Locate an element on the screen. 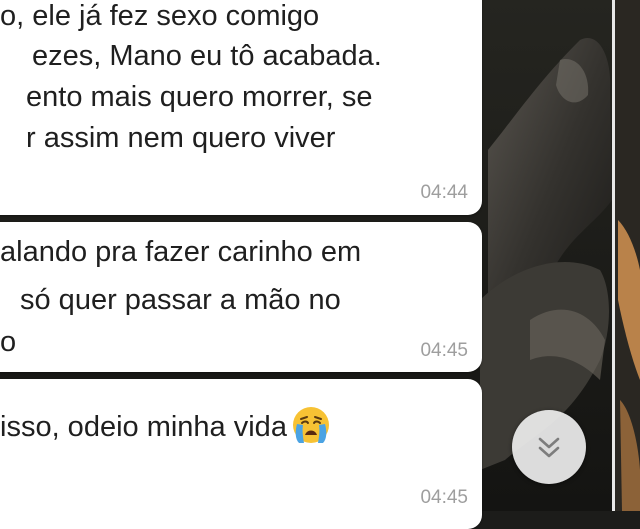  message-text: isso, odeio minha vida is located at coordinates (143, 427).